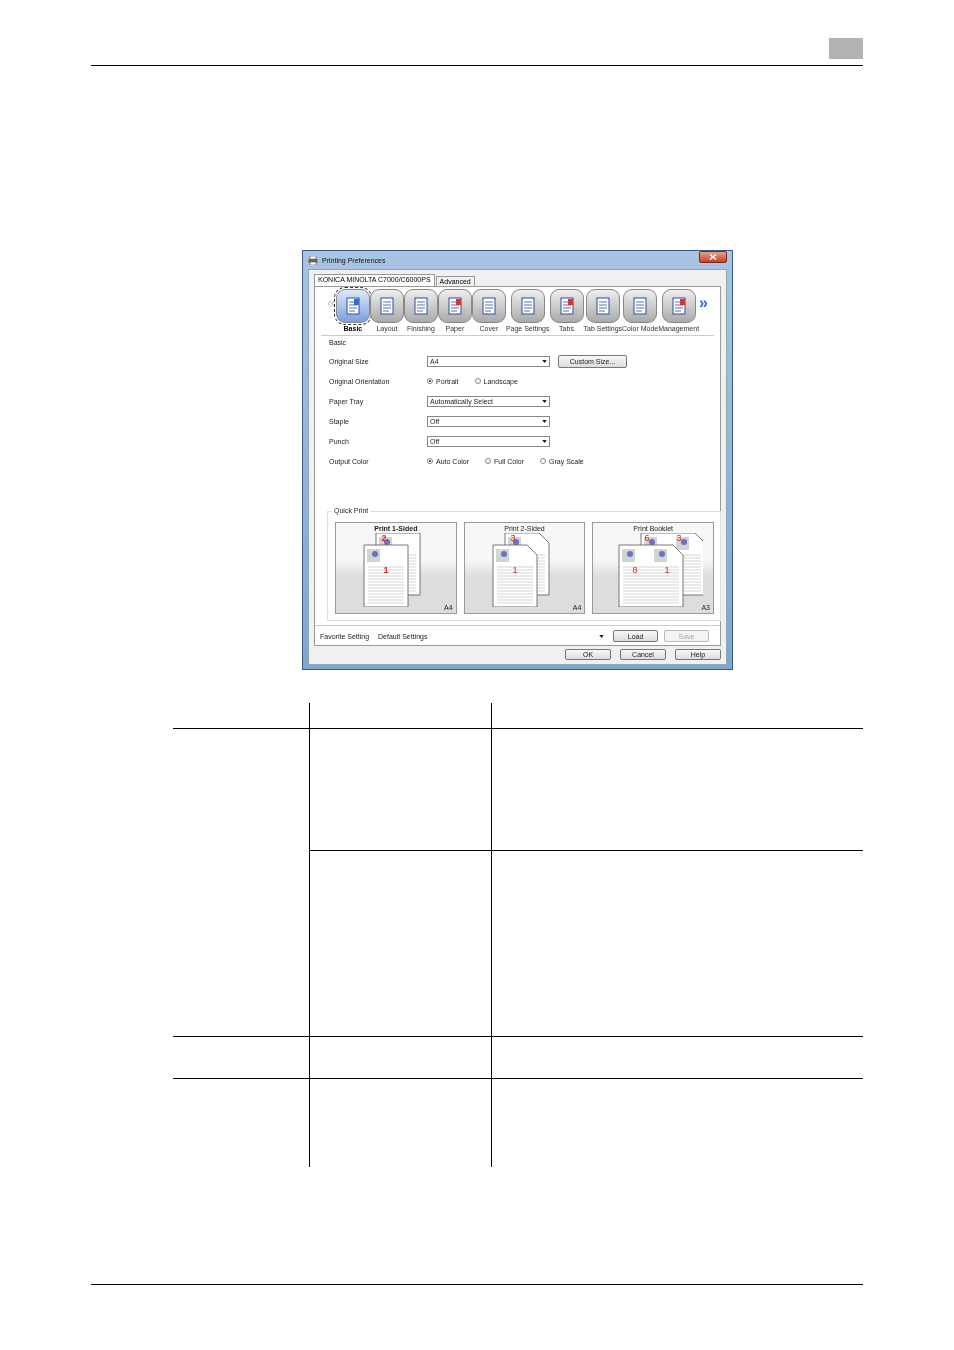 The width and height of the screenshot is (954, 1350). Describe the element at coordinates (395, 570) in the screenshot. I see `pages-drawing: 2 1` at that location.